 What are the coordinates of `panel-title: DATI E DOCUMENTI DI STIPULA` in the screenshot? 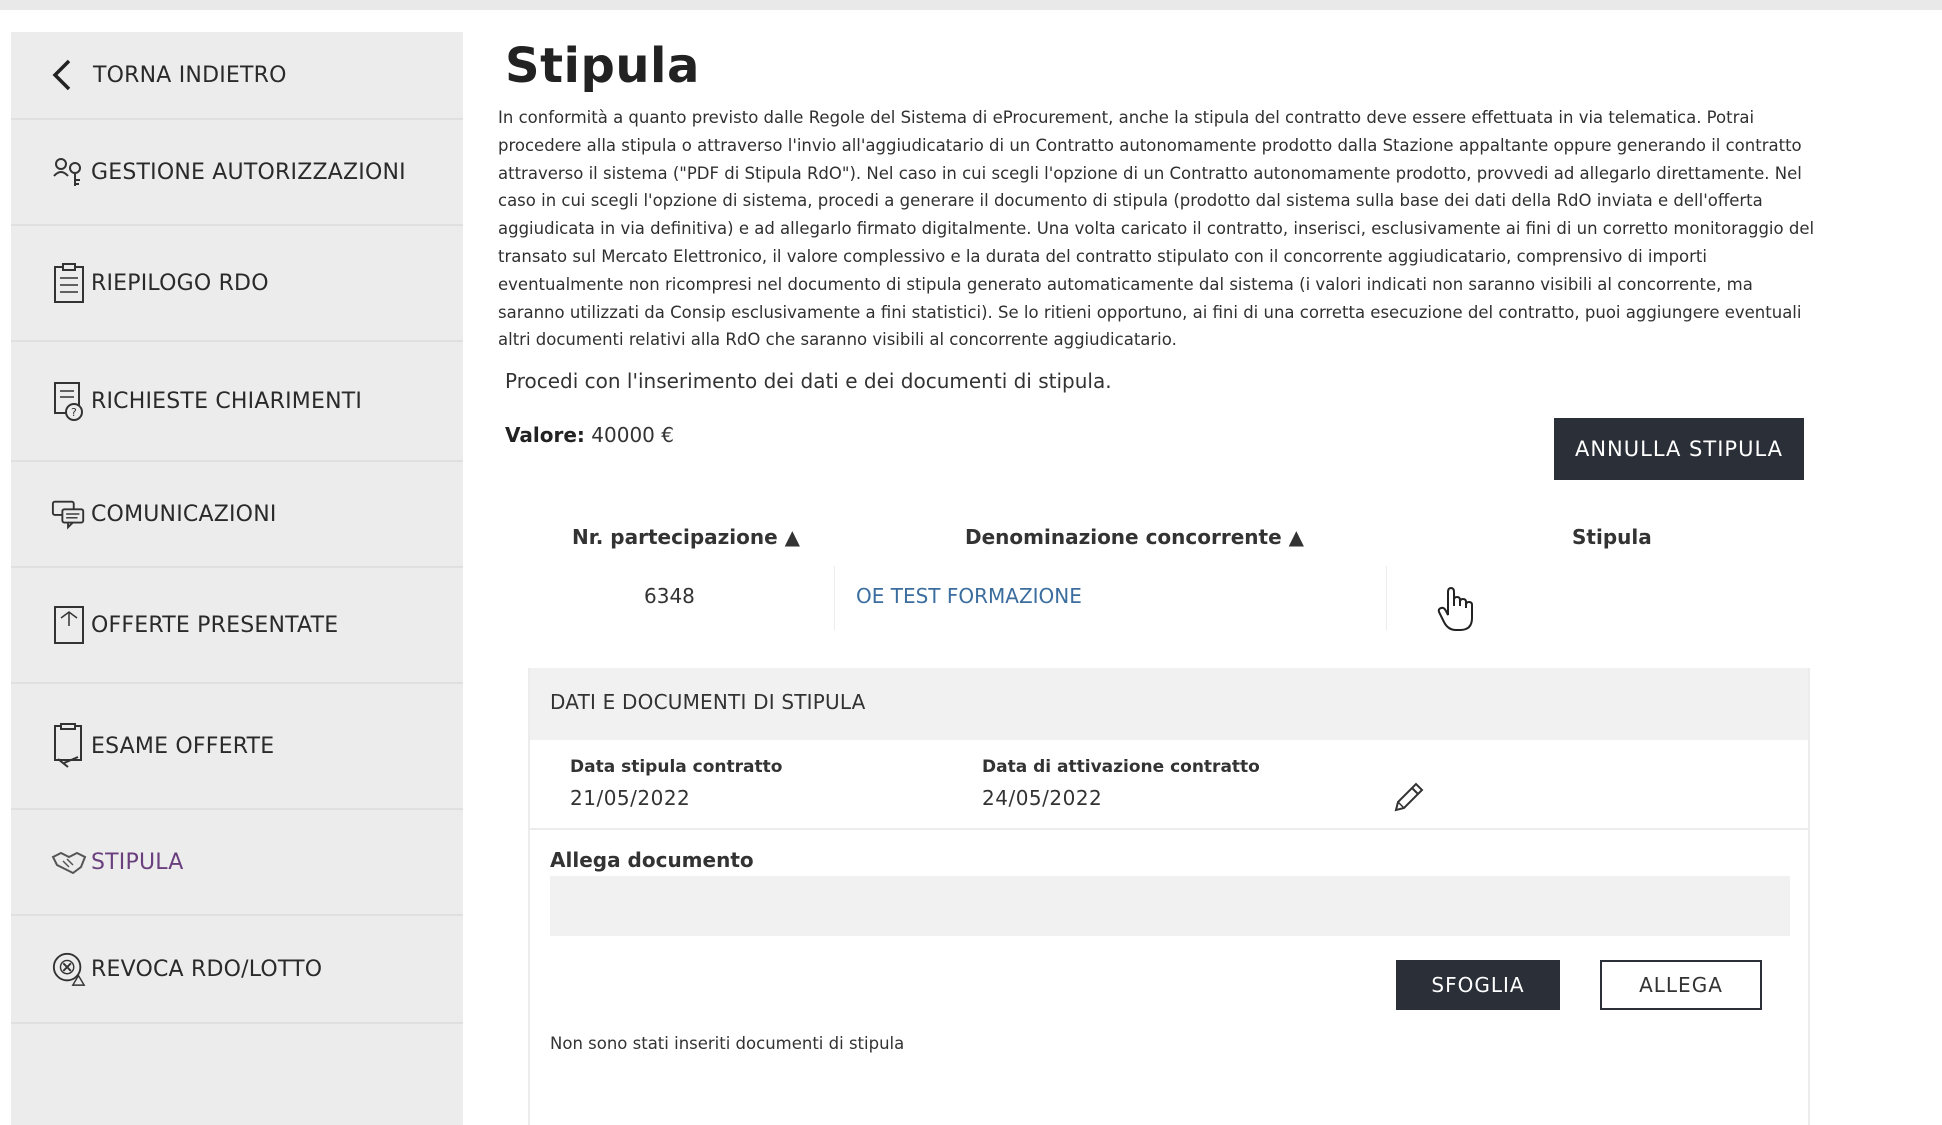 It's located at (708, 702).